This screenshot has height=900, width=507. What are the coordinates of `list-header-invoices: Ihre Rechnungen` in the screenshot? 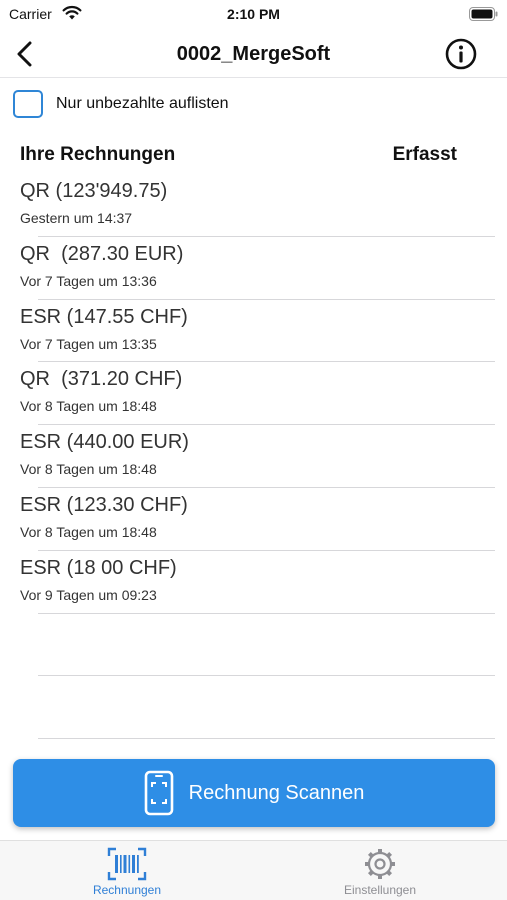 It's located at (98, 154).